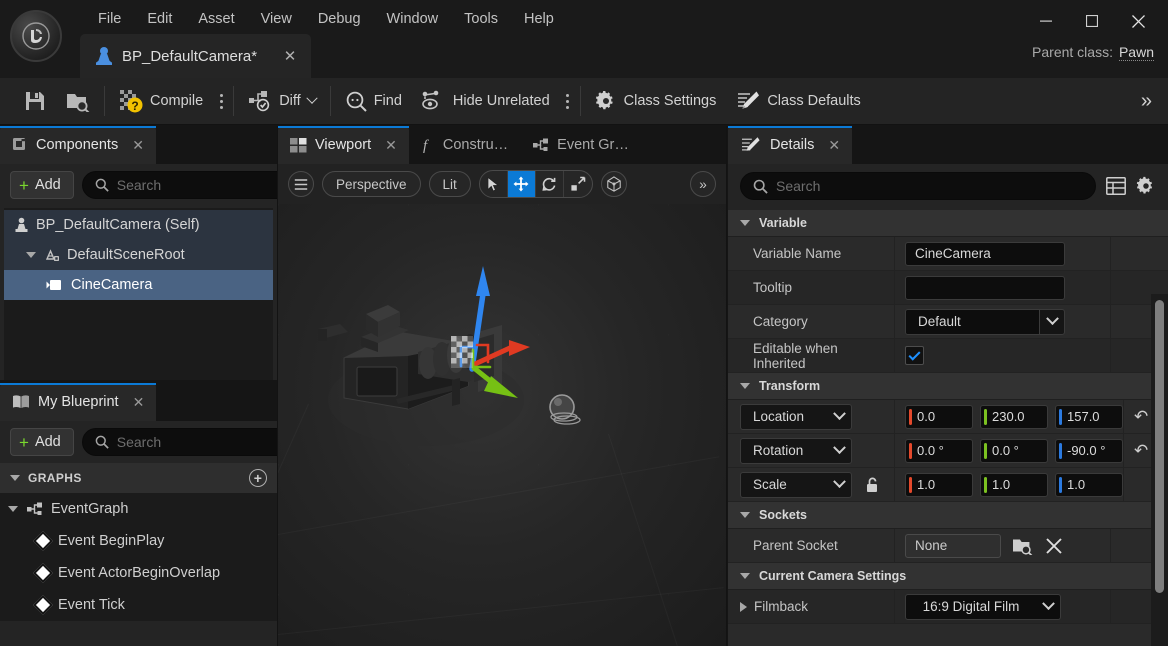 The width and height of the screenshot is (1168, 646). I want to click on scale-dropdown: Scale, so click(796, 484).